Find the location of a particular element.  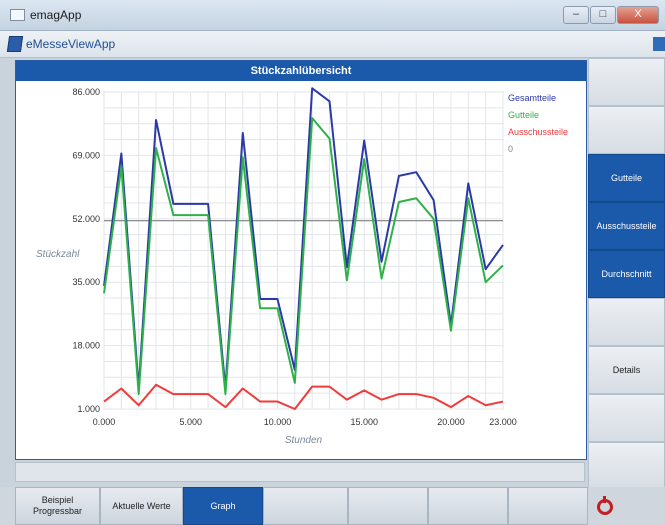

x-tick-label: 23.000 is located at coordinates (503, 422).